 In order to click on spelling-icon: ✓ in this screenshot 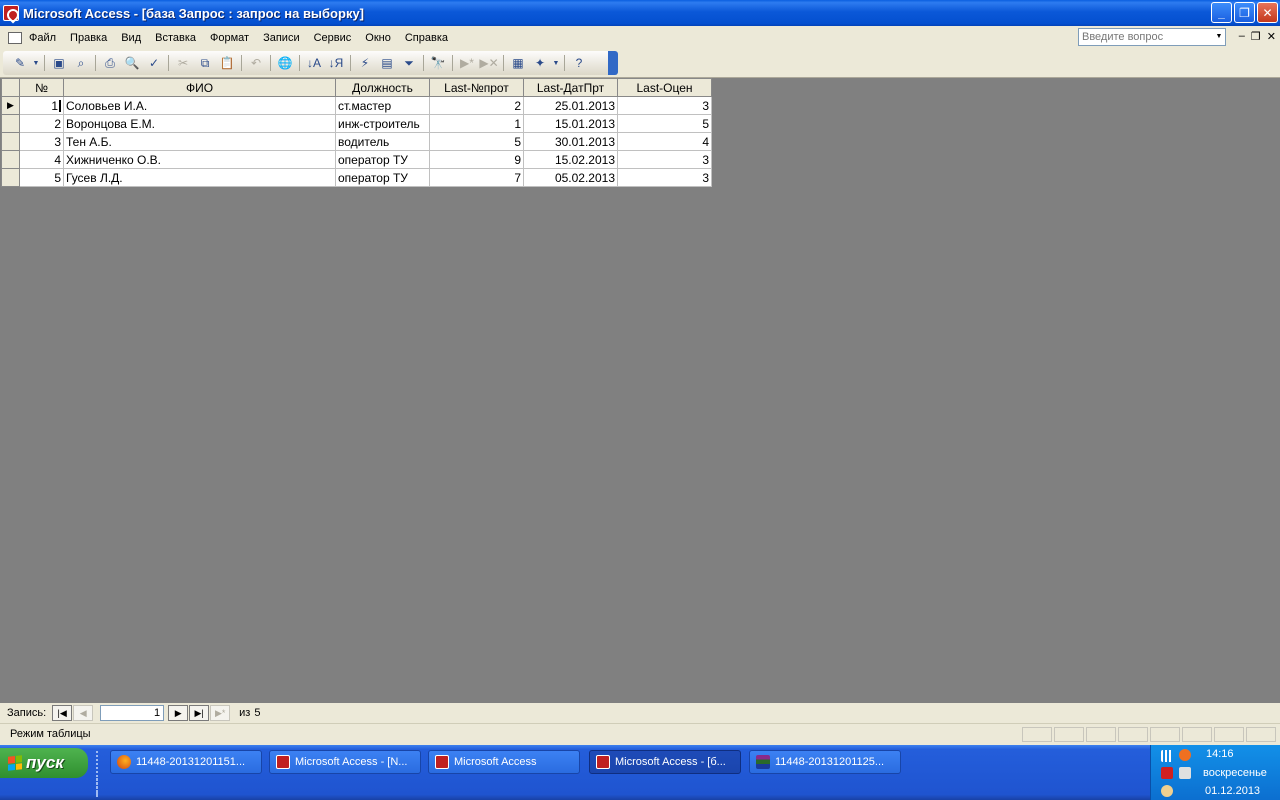, I will do `click(154, 63)`.